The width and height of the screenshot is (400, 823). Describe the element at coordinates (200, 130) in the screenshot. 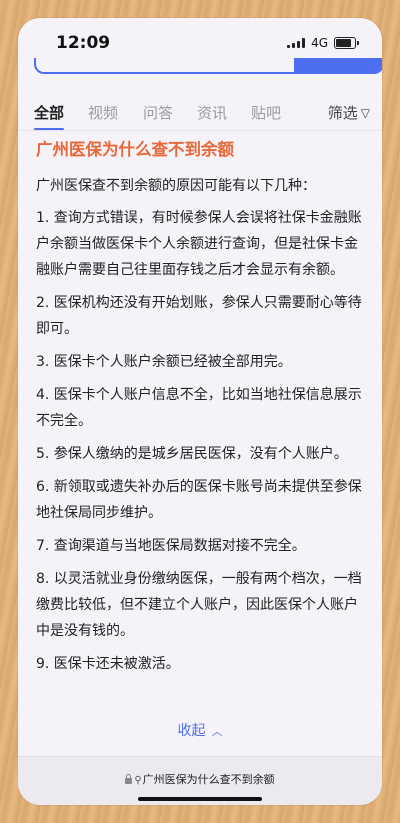

I see `tabs-divider` at that location.